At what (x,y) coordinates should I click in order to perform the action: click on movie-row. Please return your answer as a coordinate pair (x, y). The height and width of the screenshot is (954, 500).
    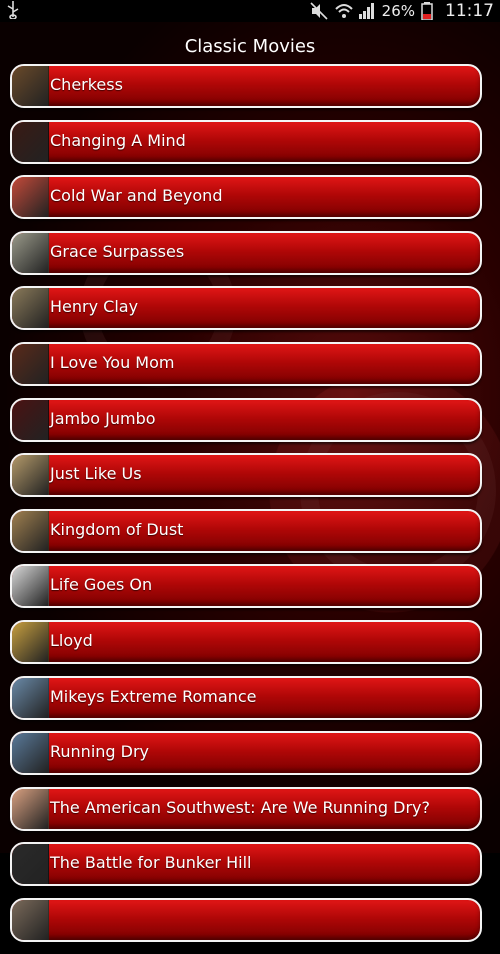
    Looking at the image, I should click on (246, 919).